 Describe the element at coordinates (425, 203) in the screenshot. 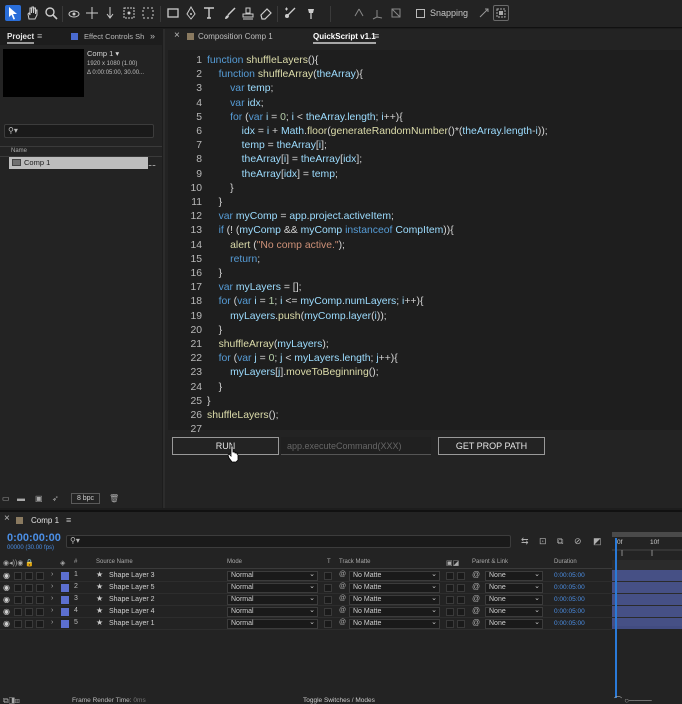

I see `code-line: 11 }` at that location.